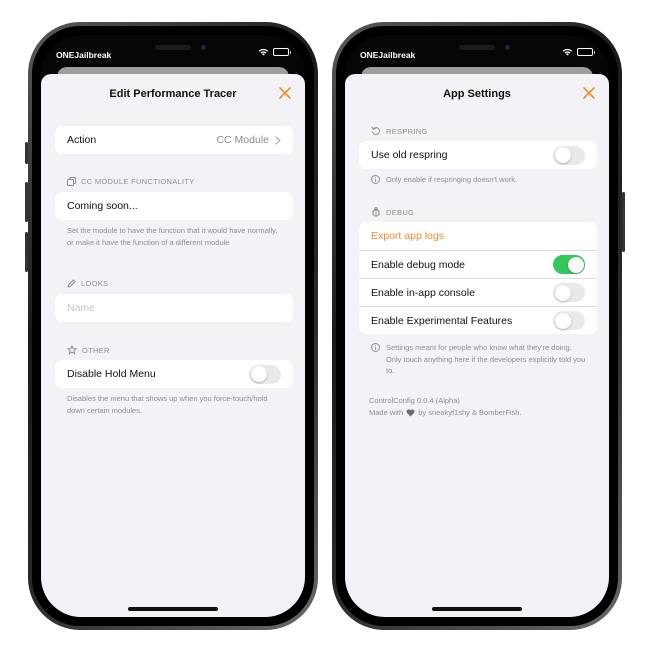 The height and width of the screenshot is (650, 650). I want to click on page-title: App Settings, so click(477, 94).